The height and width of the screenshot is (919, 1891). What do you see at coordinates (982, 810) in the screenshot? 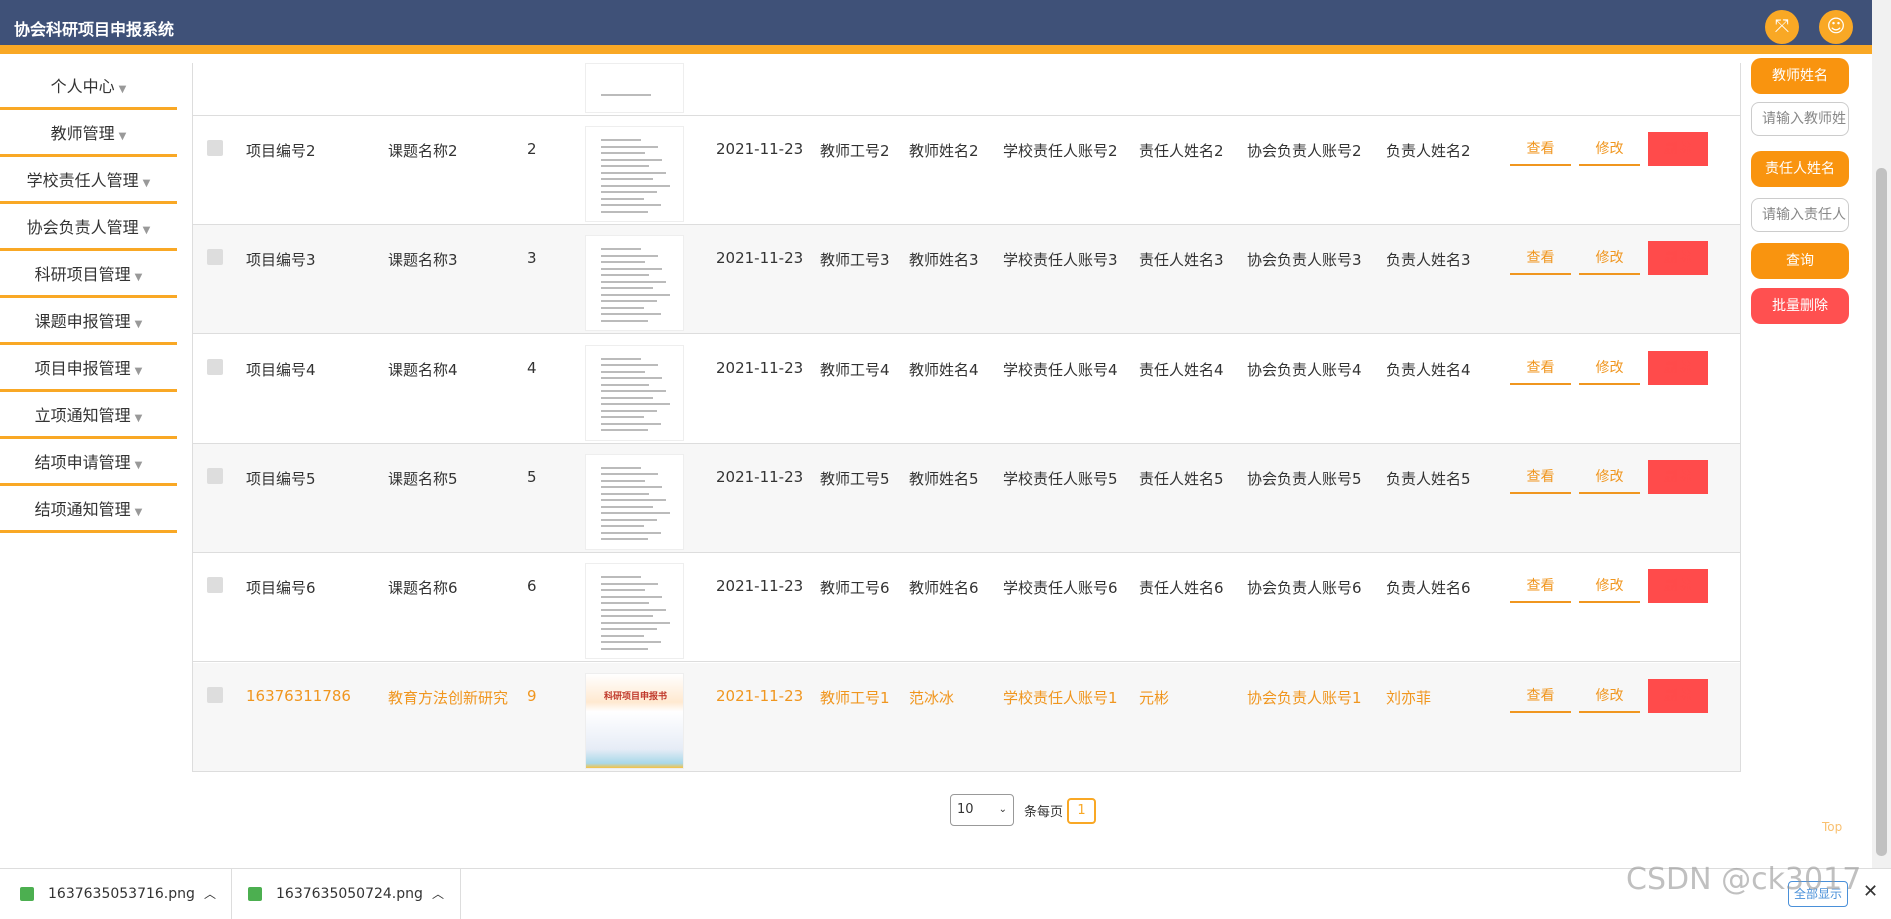
I see `page-size-select: 10 ⌄` at bounding box center [982, 810].